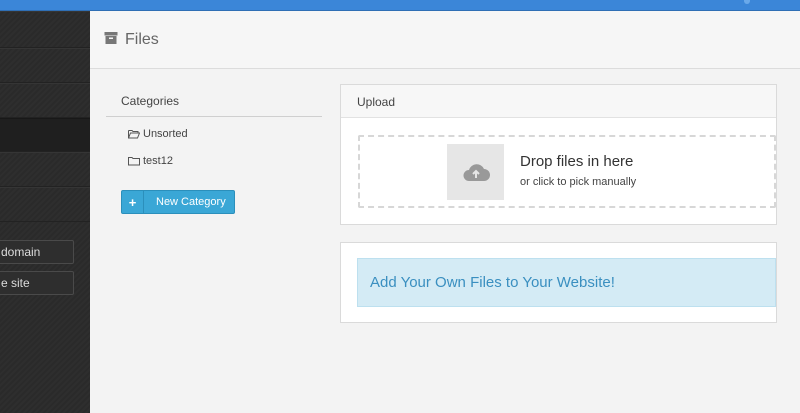  What do you see at coordinates (214, 116) in the screenshot?
I see `categories-divider` at bounding box center [214, 116].